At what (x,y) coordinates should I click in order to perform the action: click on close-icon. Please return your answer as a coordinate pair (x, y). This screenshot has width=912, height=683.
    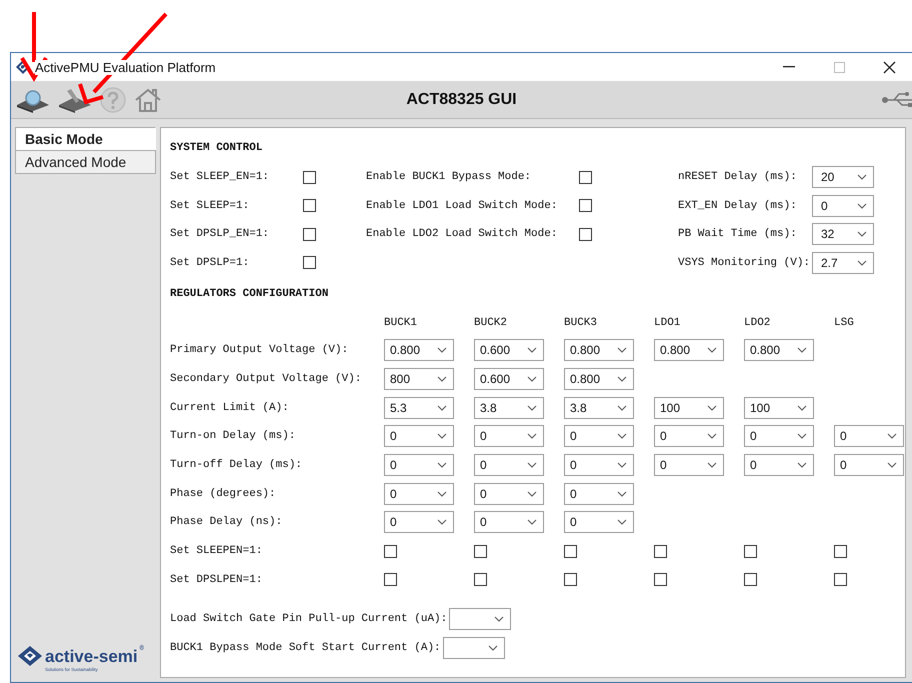
    Looking at the image, I should click on (889, 67).